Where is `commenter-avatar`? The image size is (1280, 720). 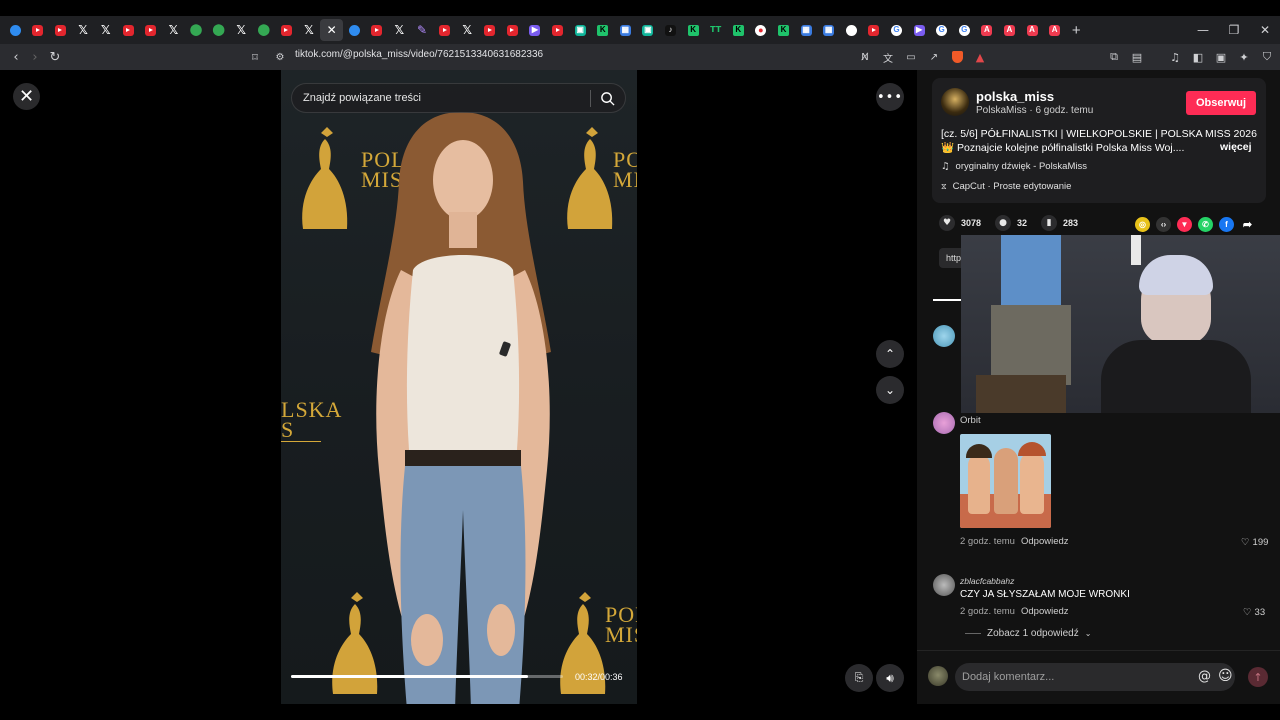
commenter-avatar is located at coordinates (944, 585).